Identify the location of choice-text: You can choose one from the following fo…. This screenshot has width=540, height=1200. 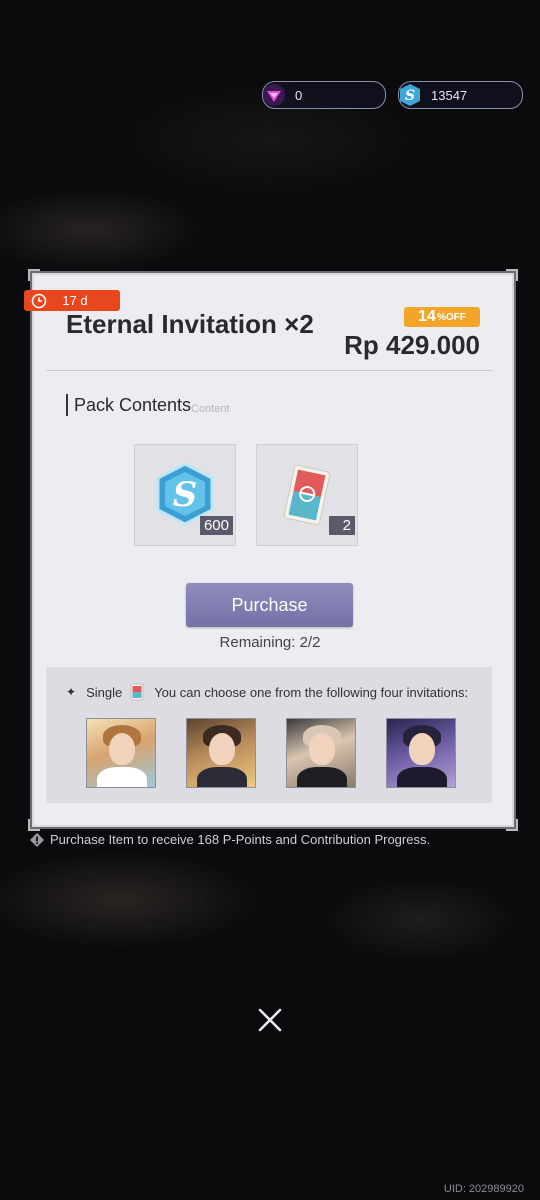
(311, 692).